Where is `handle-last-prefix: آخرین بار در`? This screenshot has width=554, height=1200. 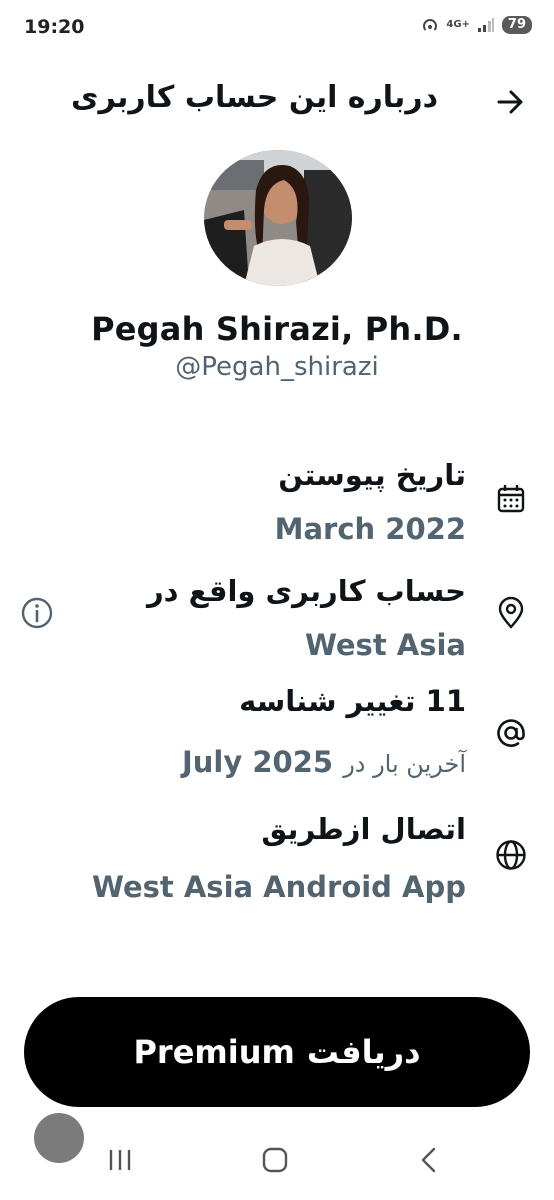
handle-last-prefix: آخرین بار در is located at coordinates (404, 764).